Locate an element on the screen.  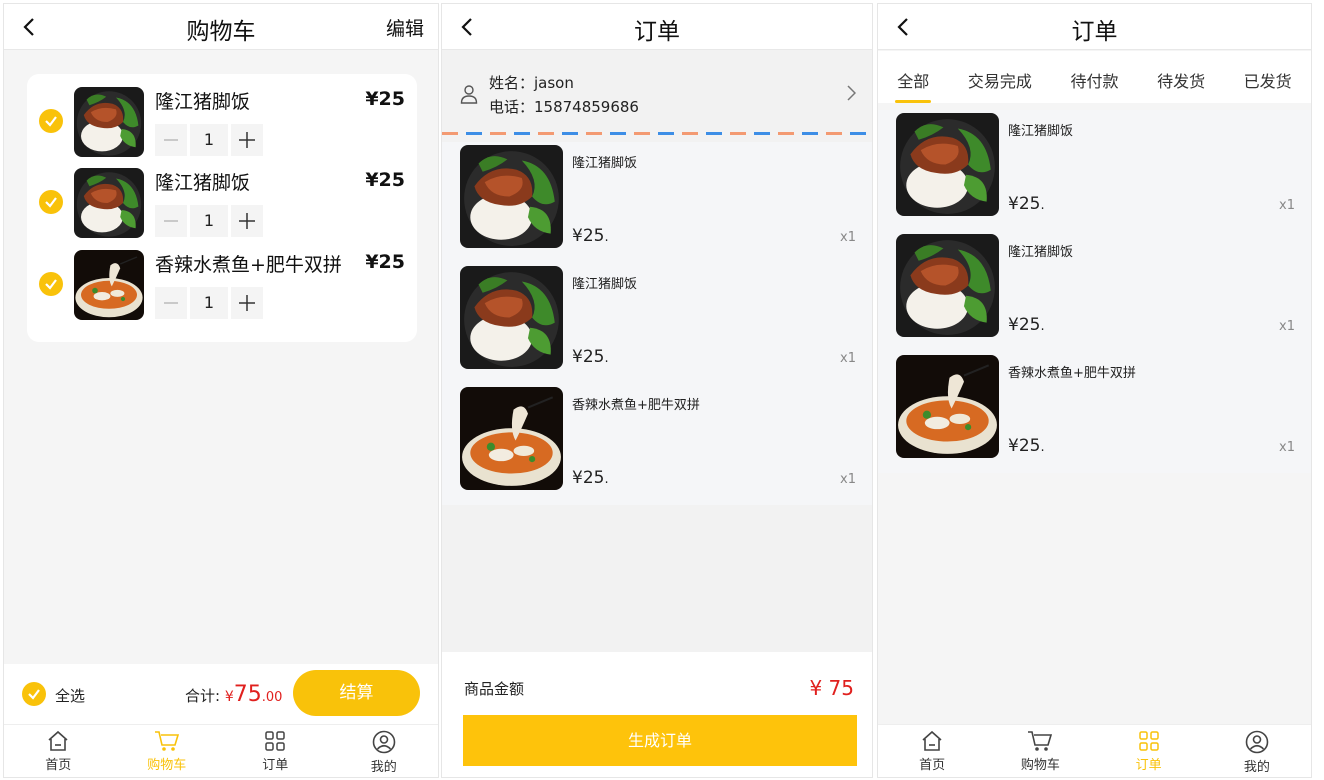
cart-list: 隆江猪脚饭 ¥25 1 隆江猪脚饭 ¥25 1 香辣水煮鱼+肥牛双拼 ¥25 1 is located at coordinates (222, 208).